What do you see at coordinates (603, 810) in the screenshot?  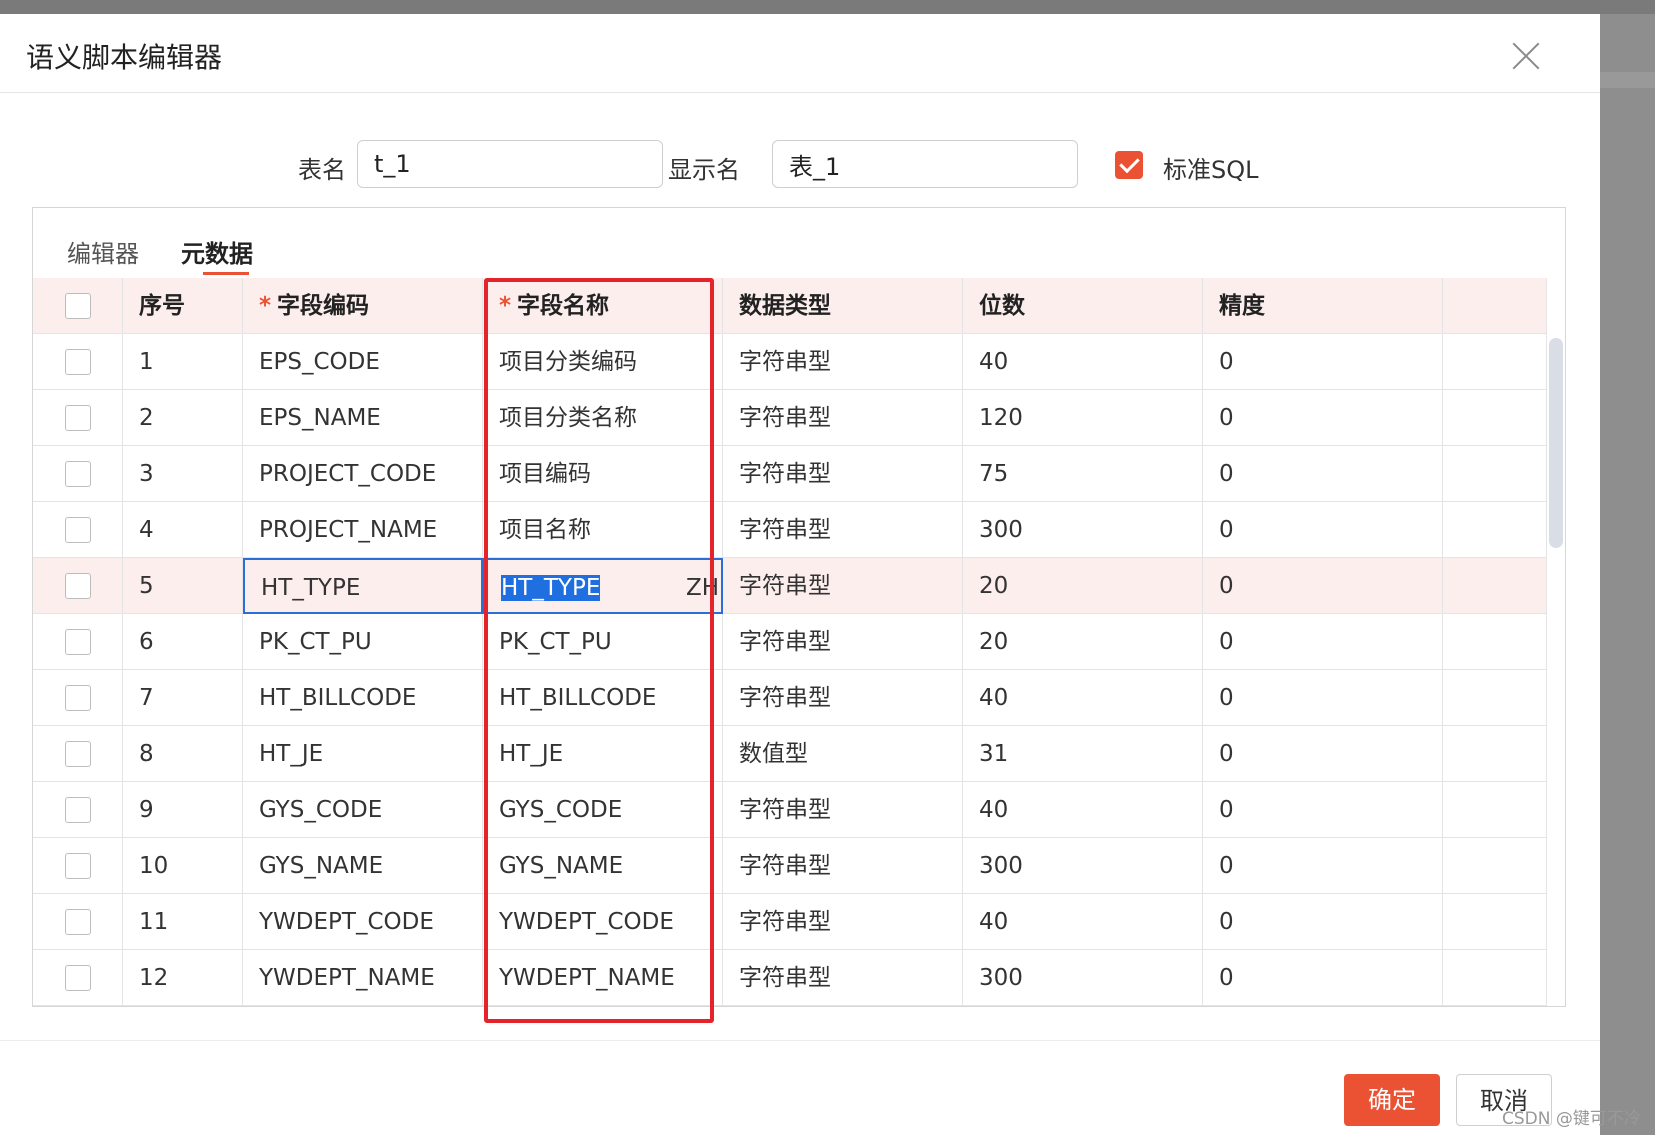 I see `field-name-cell: GYS_CODE` at bounding box center [603, 810].